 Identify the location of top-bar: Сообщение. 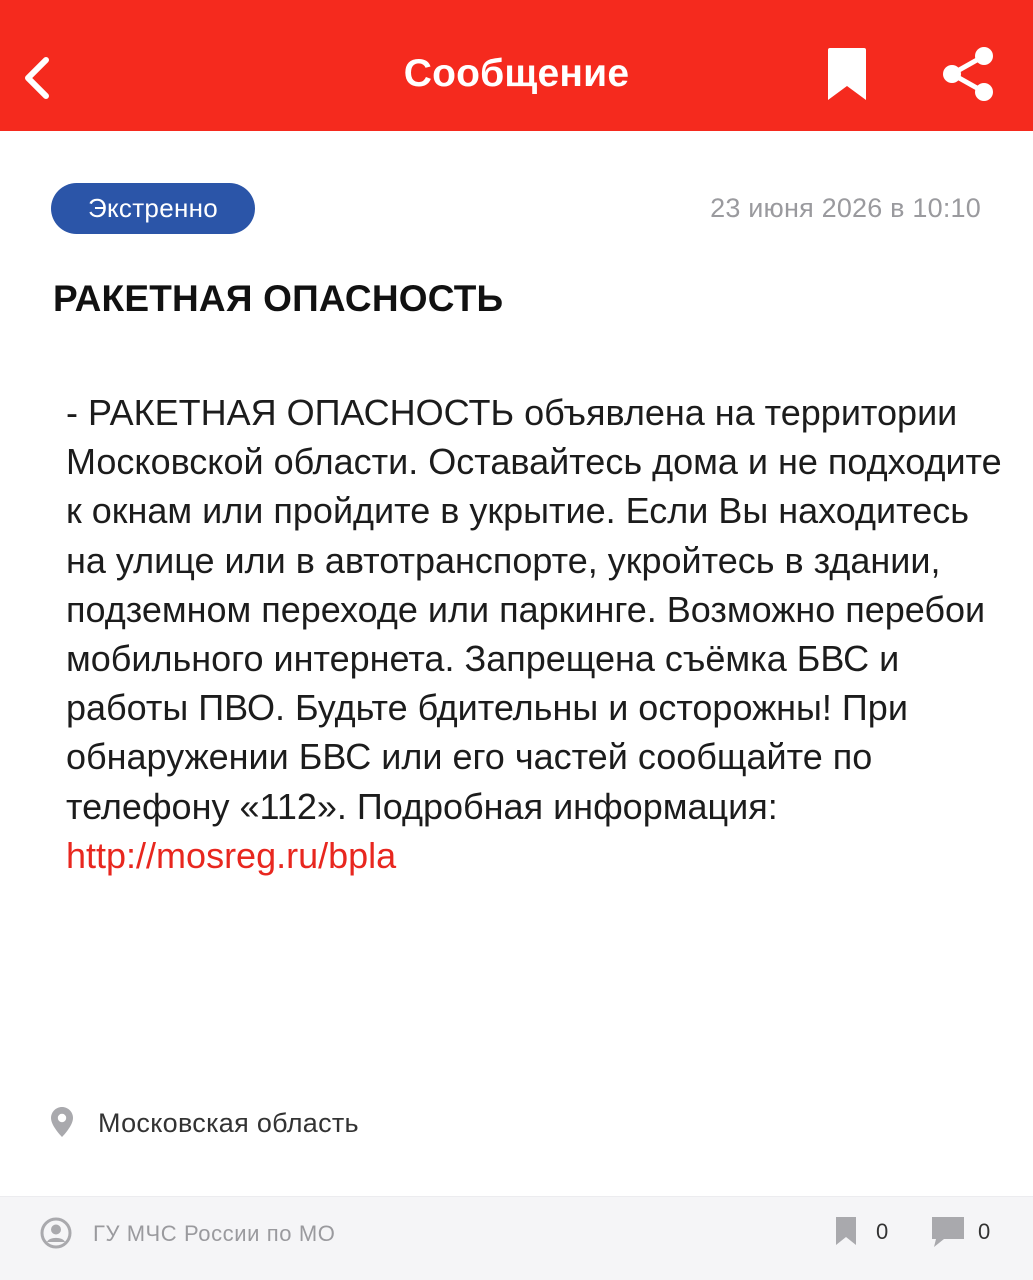
(516, 65).